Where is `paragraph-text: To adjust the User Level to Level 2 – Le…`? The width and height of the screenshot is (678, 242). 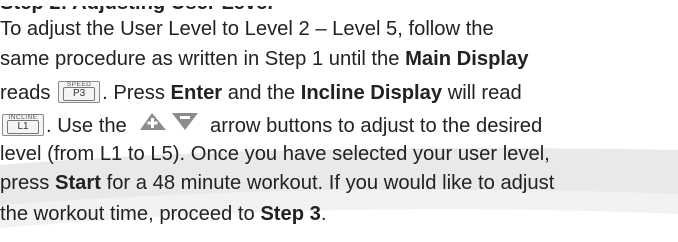
paragraph-text: To adjust the User Level to Level 2 – Le… is located at coordinates (247, 29).